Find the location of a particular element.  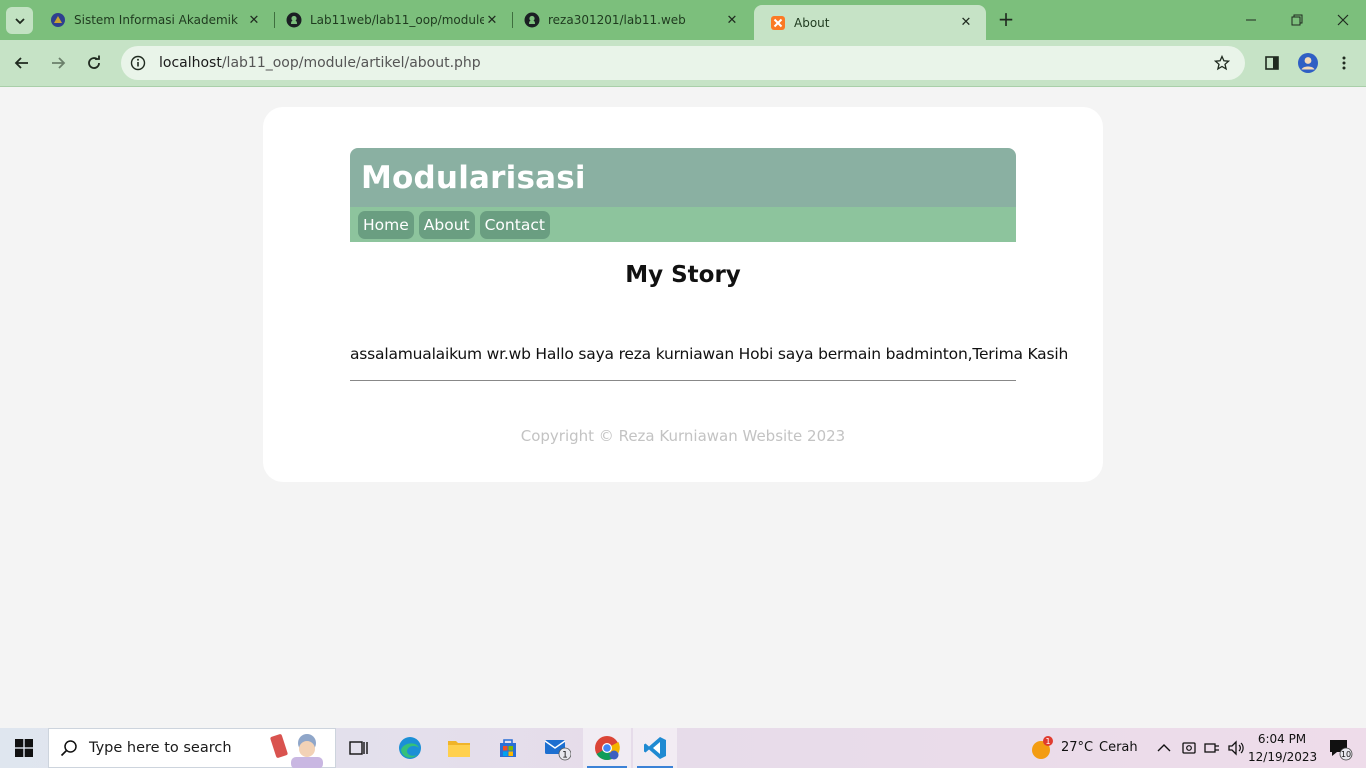

divider is located at coordinates (683, 380).